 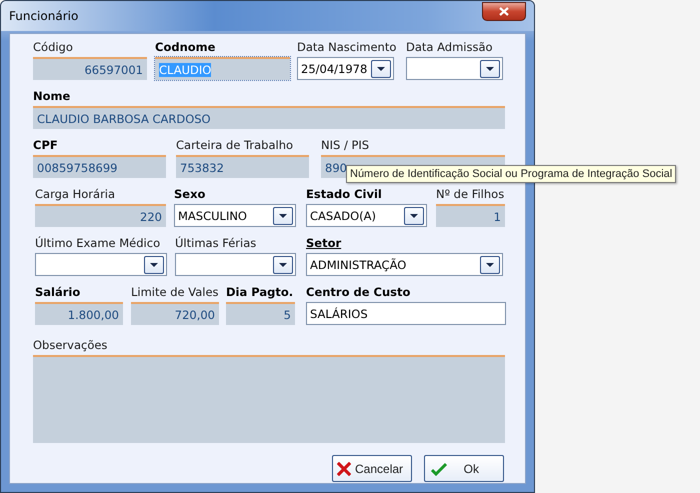 I want to click on field-label: CPF, so click(x=46, y=145).